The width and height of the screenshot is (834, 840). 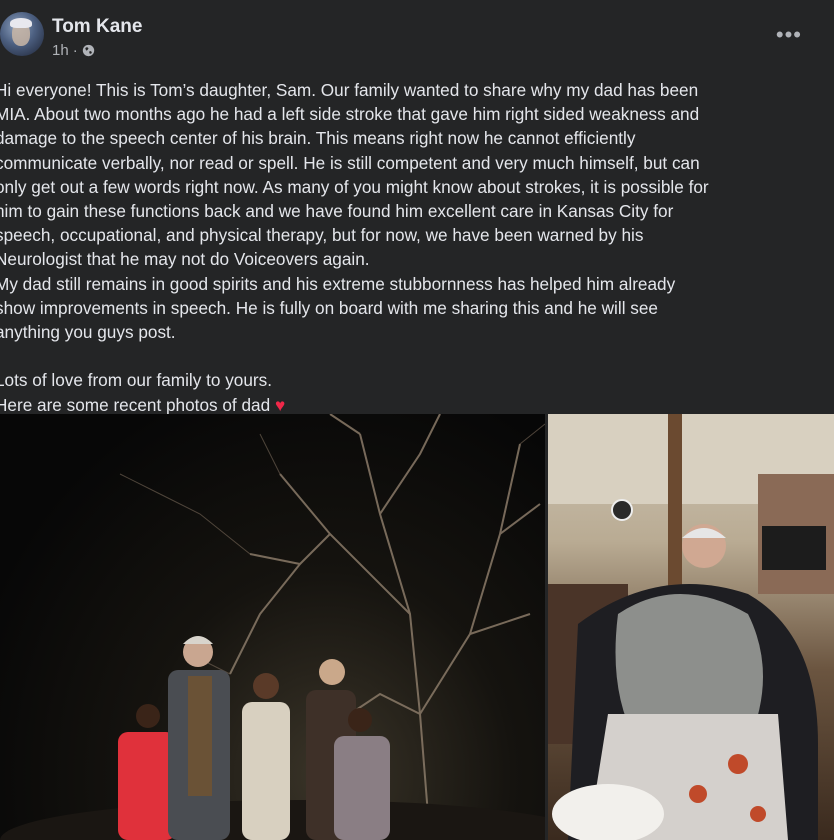 What do you see at coordinates (88, 50) in the screenshot?
I see `globe-icon` at bounding box center [88, 50].